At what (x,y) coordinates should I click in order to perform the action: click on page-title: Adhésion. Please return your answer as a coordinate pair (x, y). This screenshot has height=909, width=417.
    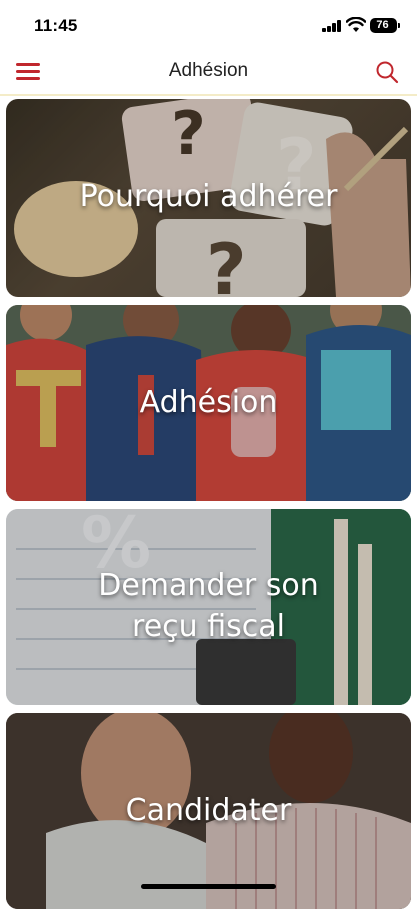
    Looking at the image, I should click on (208, 70).